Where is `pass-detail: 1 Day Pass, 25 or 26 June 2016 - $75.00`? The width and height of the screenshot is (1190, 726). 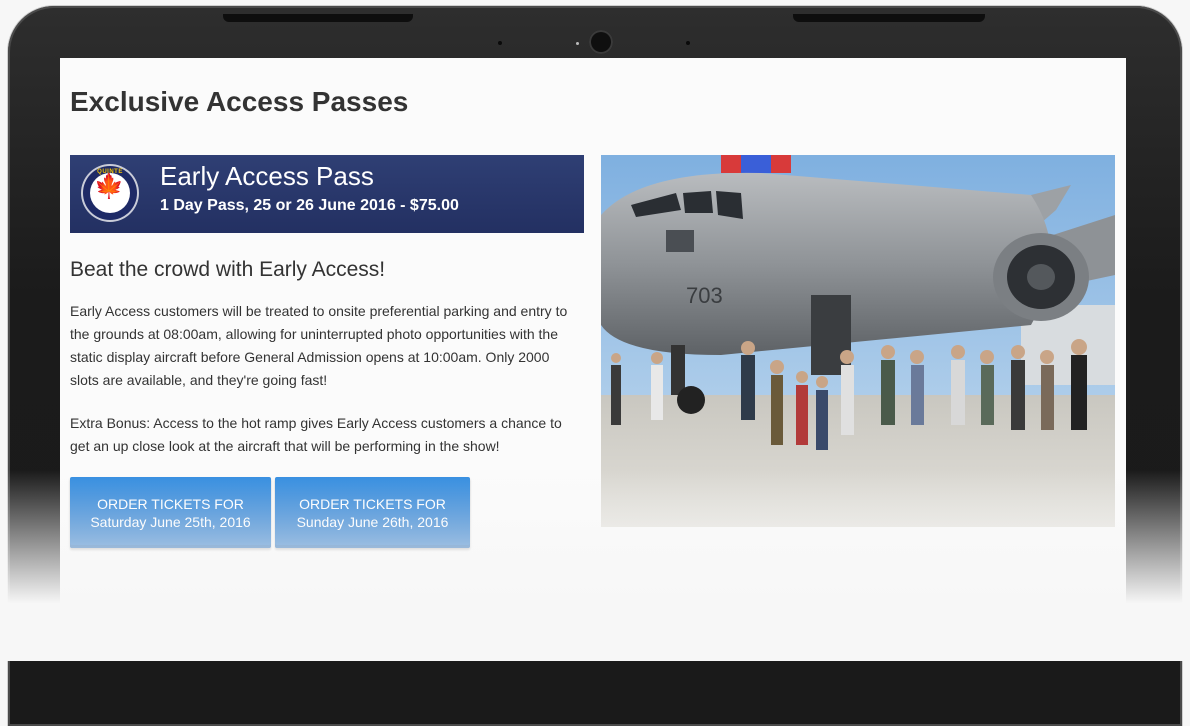 pass-detail: 1 Day Pass, 25 or 26 June 2016 - $75.00 is located at coordinates (309, 205).